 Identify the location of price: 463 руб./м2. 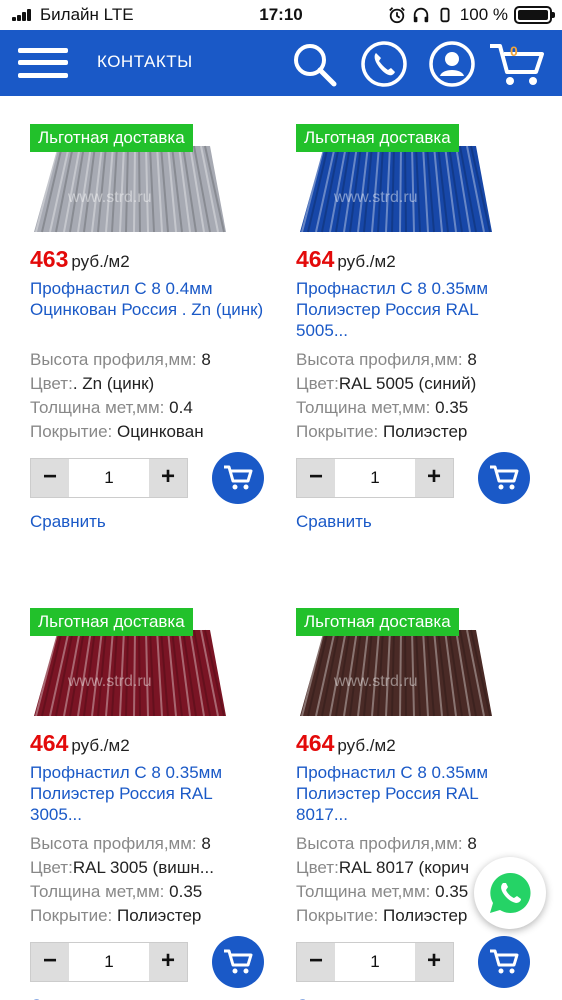
(80, 259).